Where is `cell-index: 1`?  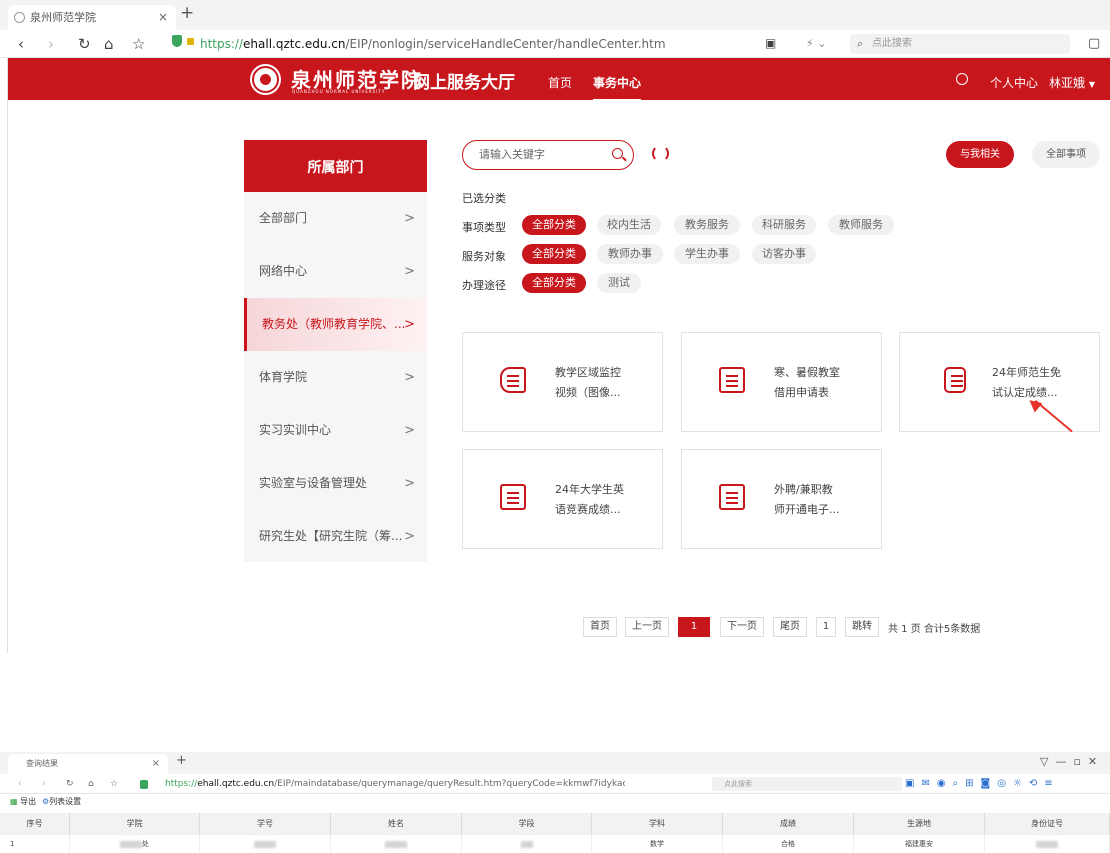
cell-index: 1 is located at coordinates (35, 844).